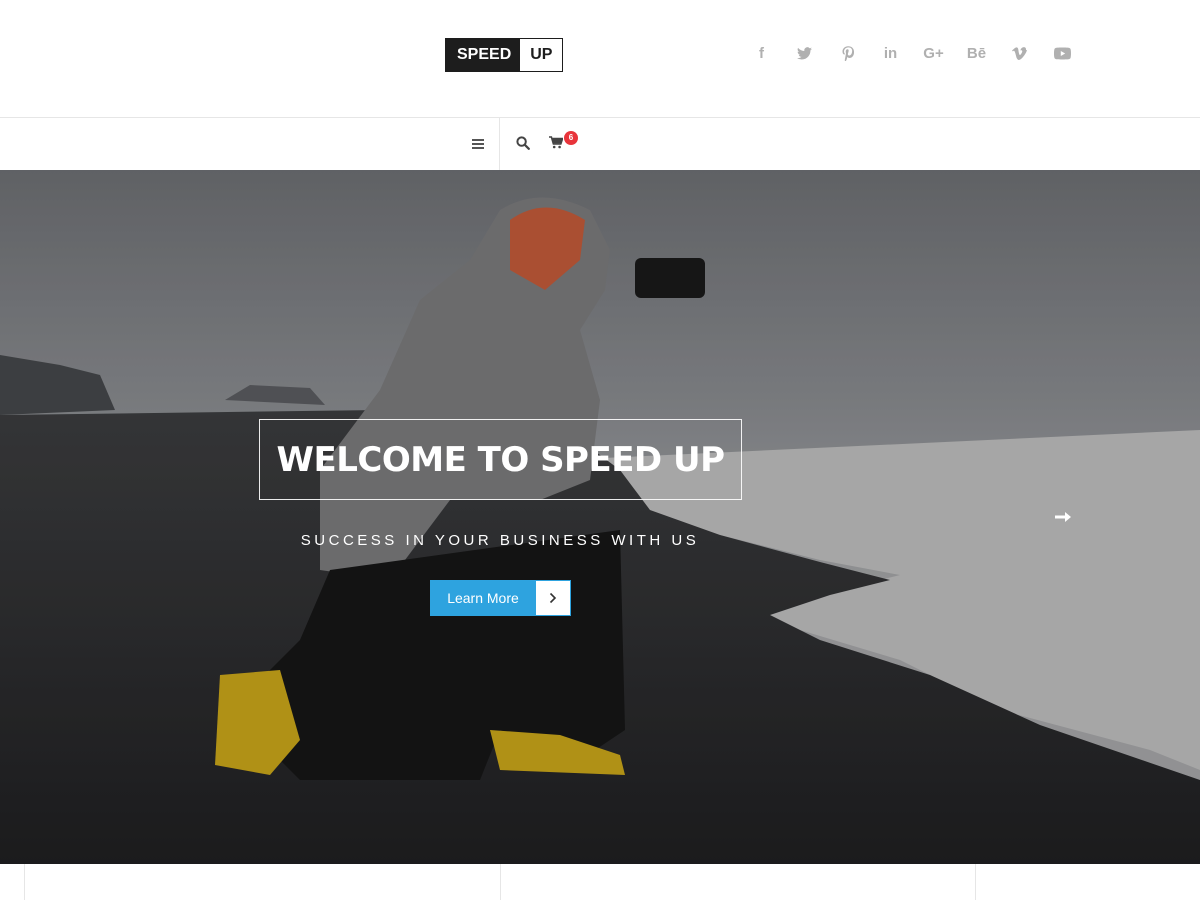 The height and width of the screenshot is (900, 1200). I want to click on features-section, so click(600, 882).